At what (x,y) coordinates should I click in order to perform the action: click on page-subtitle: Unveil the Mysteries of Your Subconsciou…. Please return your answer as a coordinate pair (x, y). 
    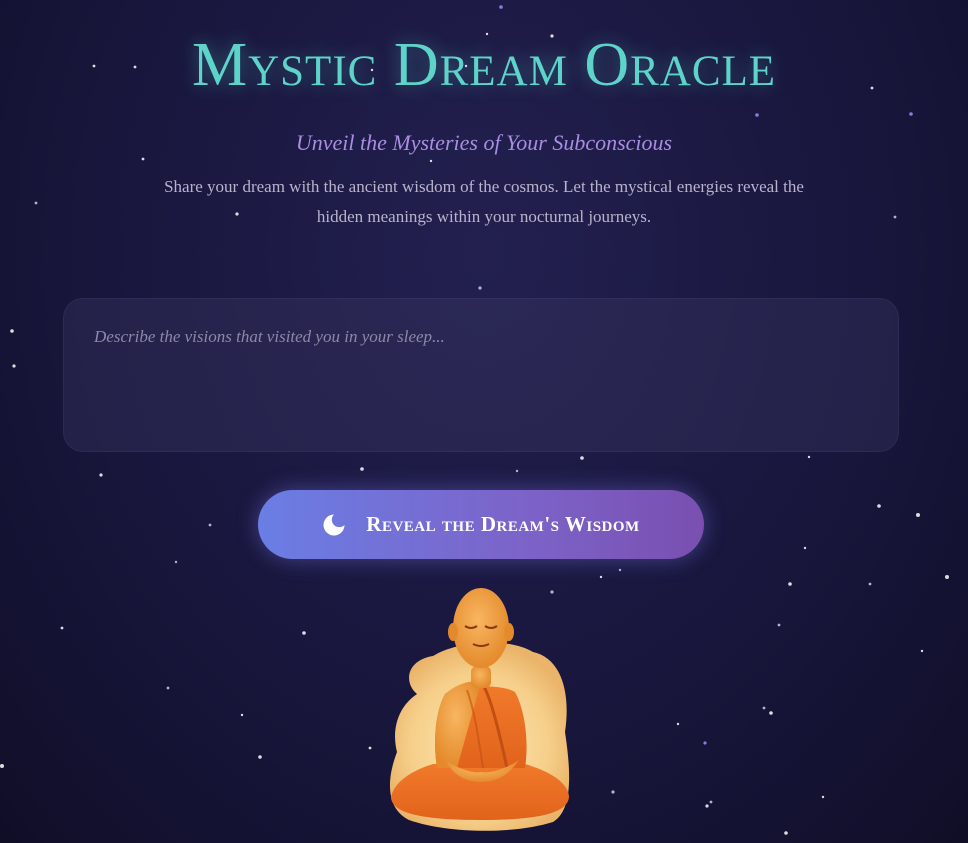
    Looking at the image, I should click on (484, 142).